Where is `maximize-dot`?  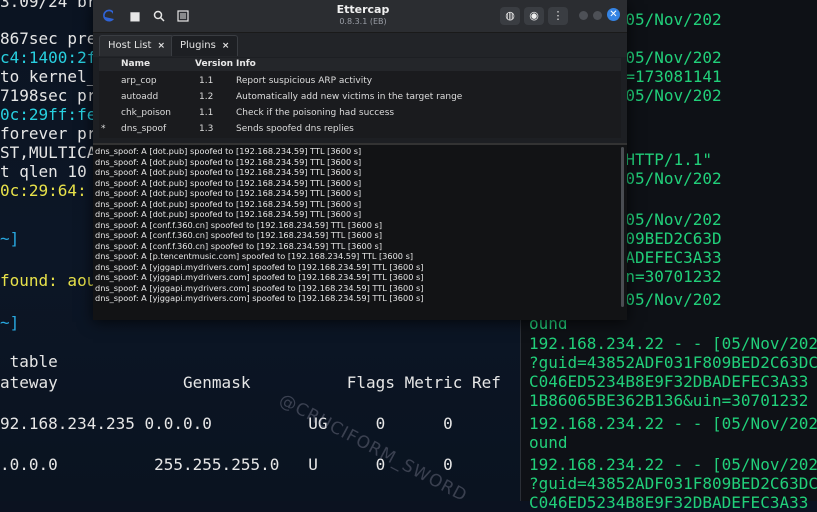
maximize-dot is located at coordinates (597, 15).